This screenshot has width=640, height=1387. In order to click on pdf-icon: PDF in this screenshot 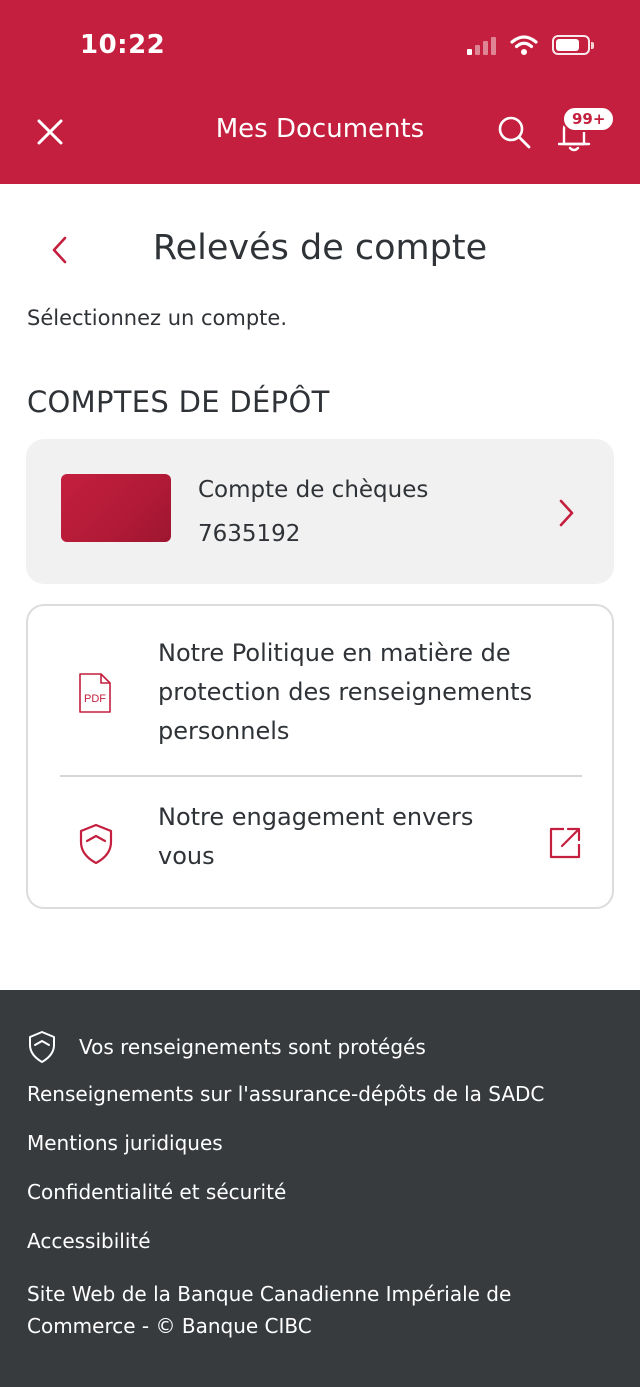, I will do `click(95, 693)`.